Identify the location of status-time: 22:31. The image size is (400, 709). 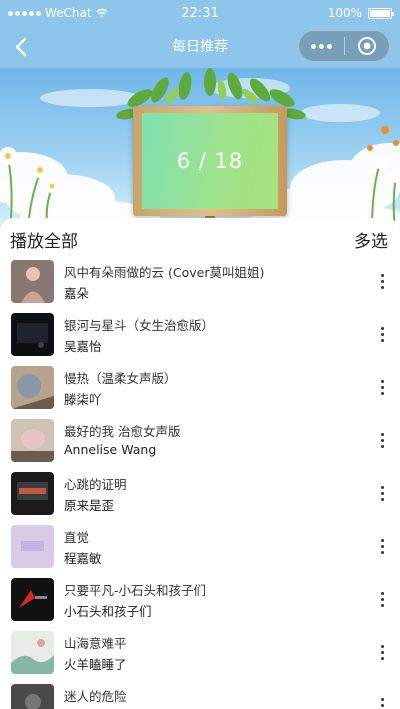
(200, 13).